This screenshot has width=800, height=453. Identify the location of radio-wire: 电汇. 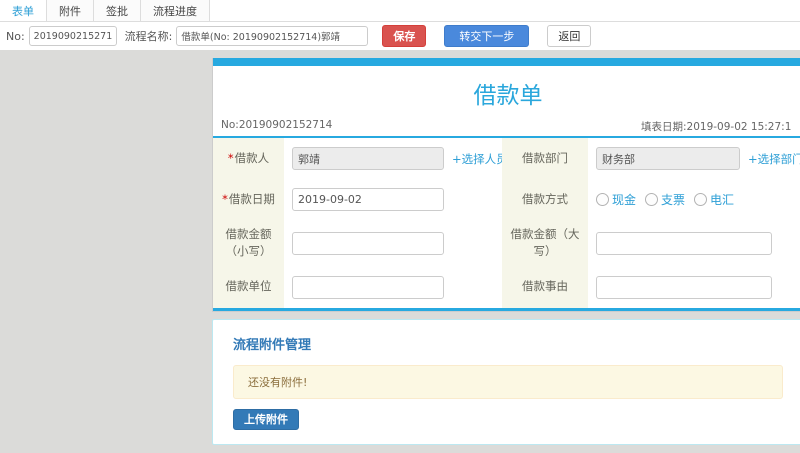
(714, 199).